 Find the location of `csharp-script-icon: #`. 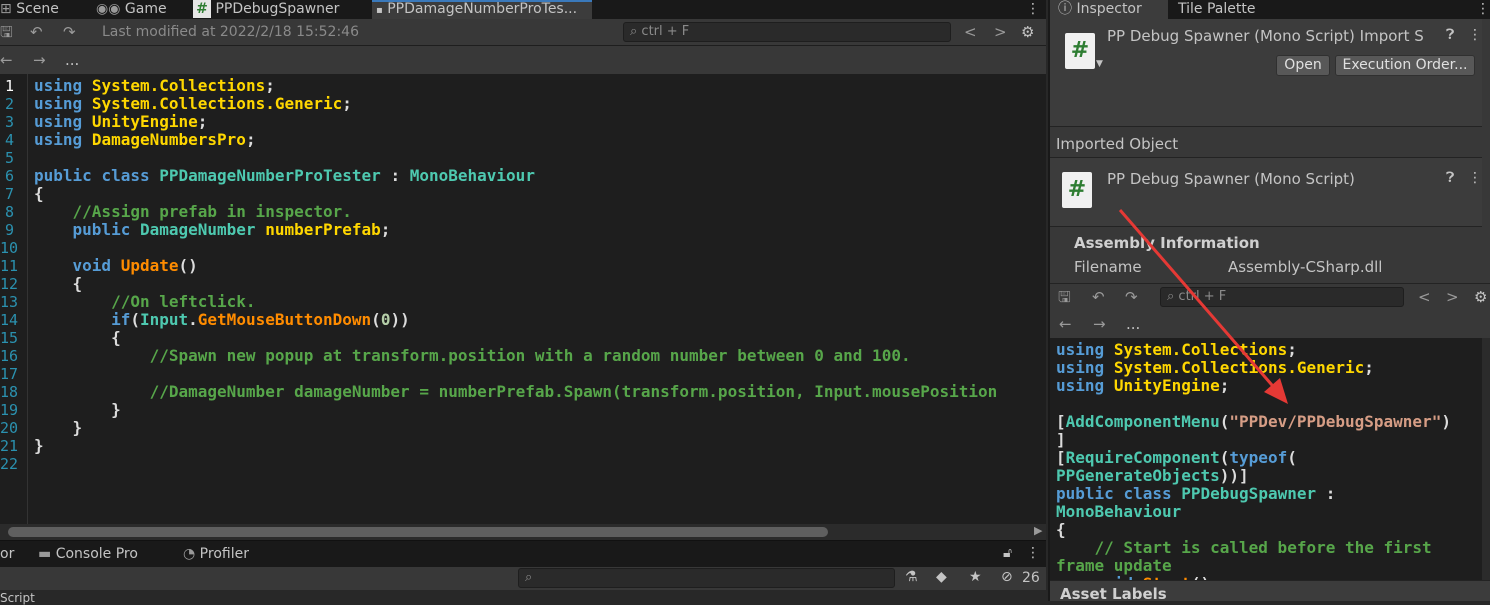

csharp-script-icon: # is located at coordinates (202, 9).